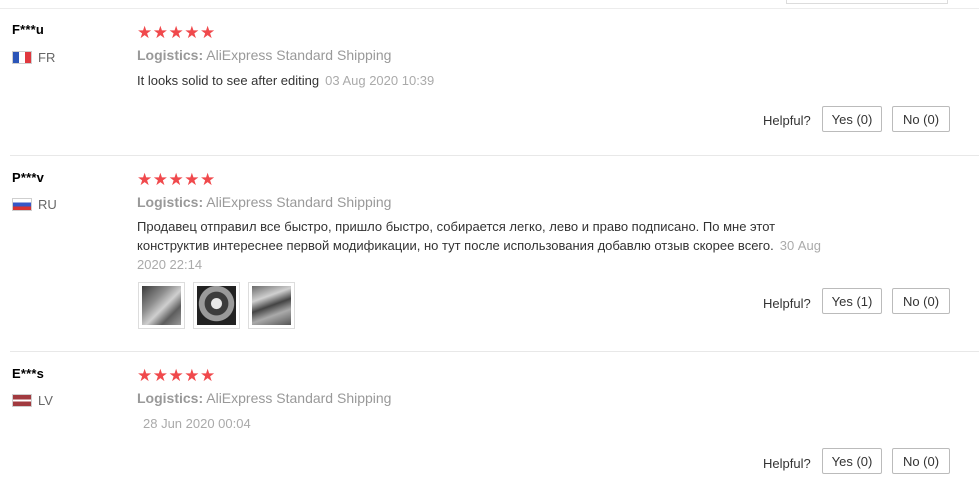 This screenshot has width=979, height=489. I want to click on reviewer-name: E***s, so click(28, 373).